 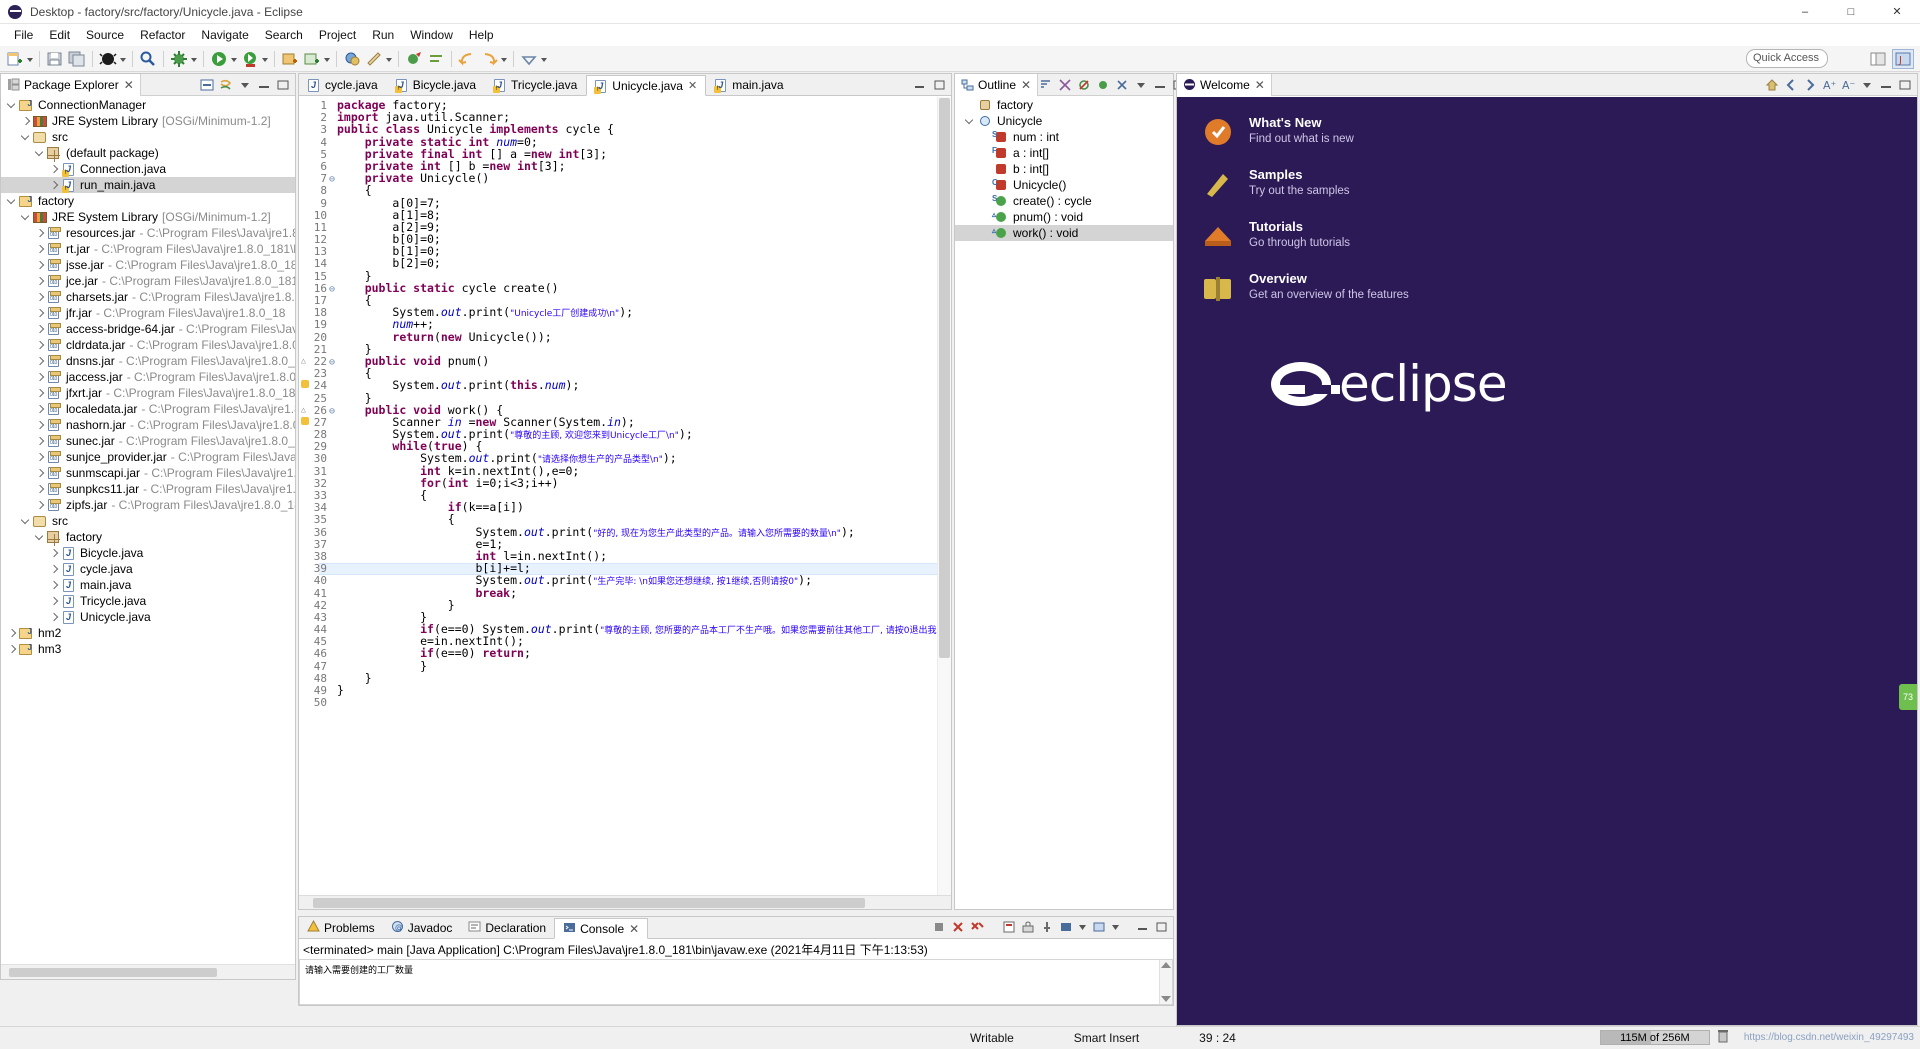 What do you see at coordinates (1165, 982) in the screenshot?
I see `console-vscrollbar` at bounding box center [1165, 982].